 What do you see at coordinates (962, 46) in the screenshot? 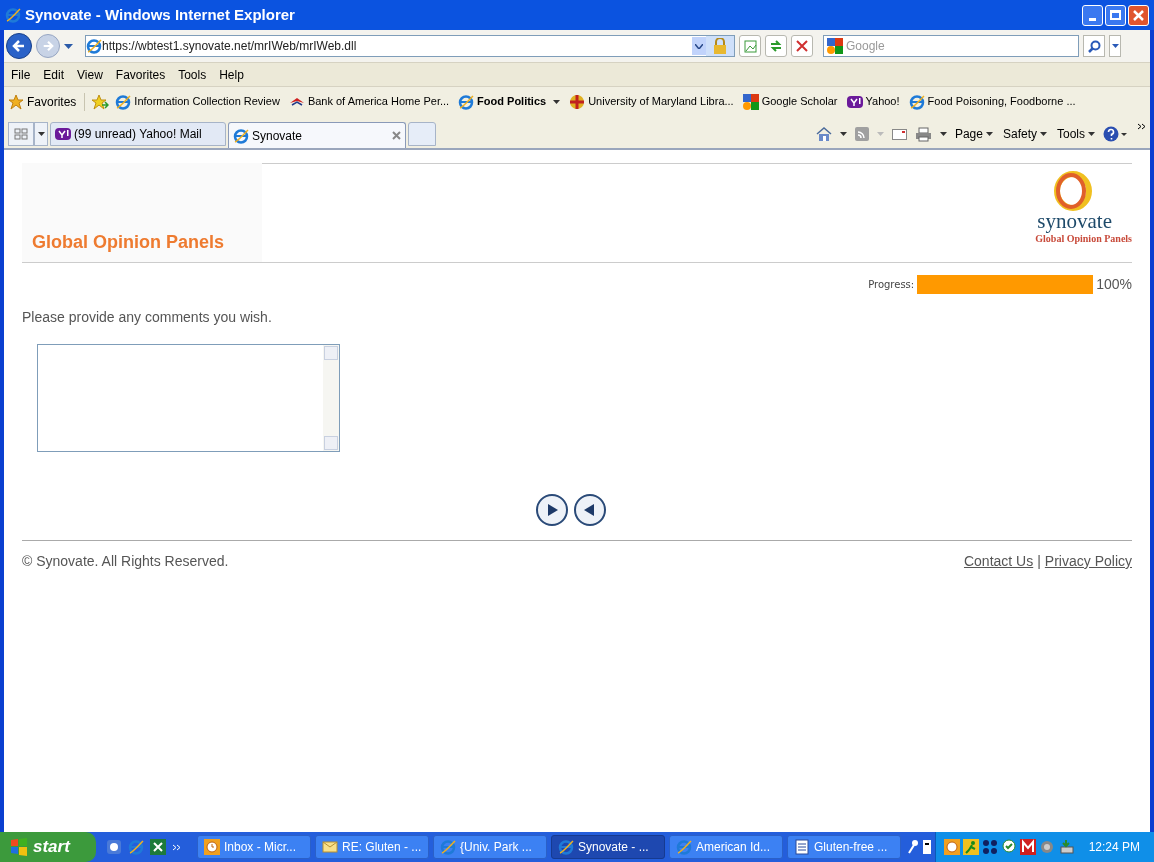
I see `search-input: Google` at bounding box center [962, 46].